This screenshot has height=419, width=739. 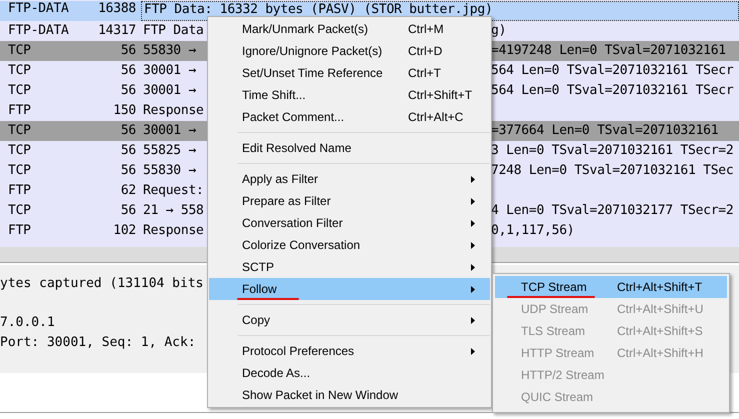 What do you see at coordinates (612, 171) in the screenshot?
I see `info-cell-text: 7248 Len=0 TSval=2071032161 TSec` at bounding box center [612, 171].